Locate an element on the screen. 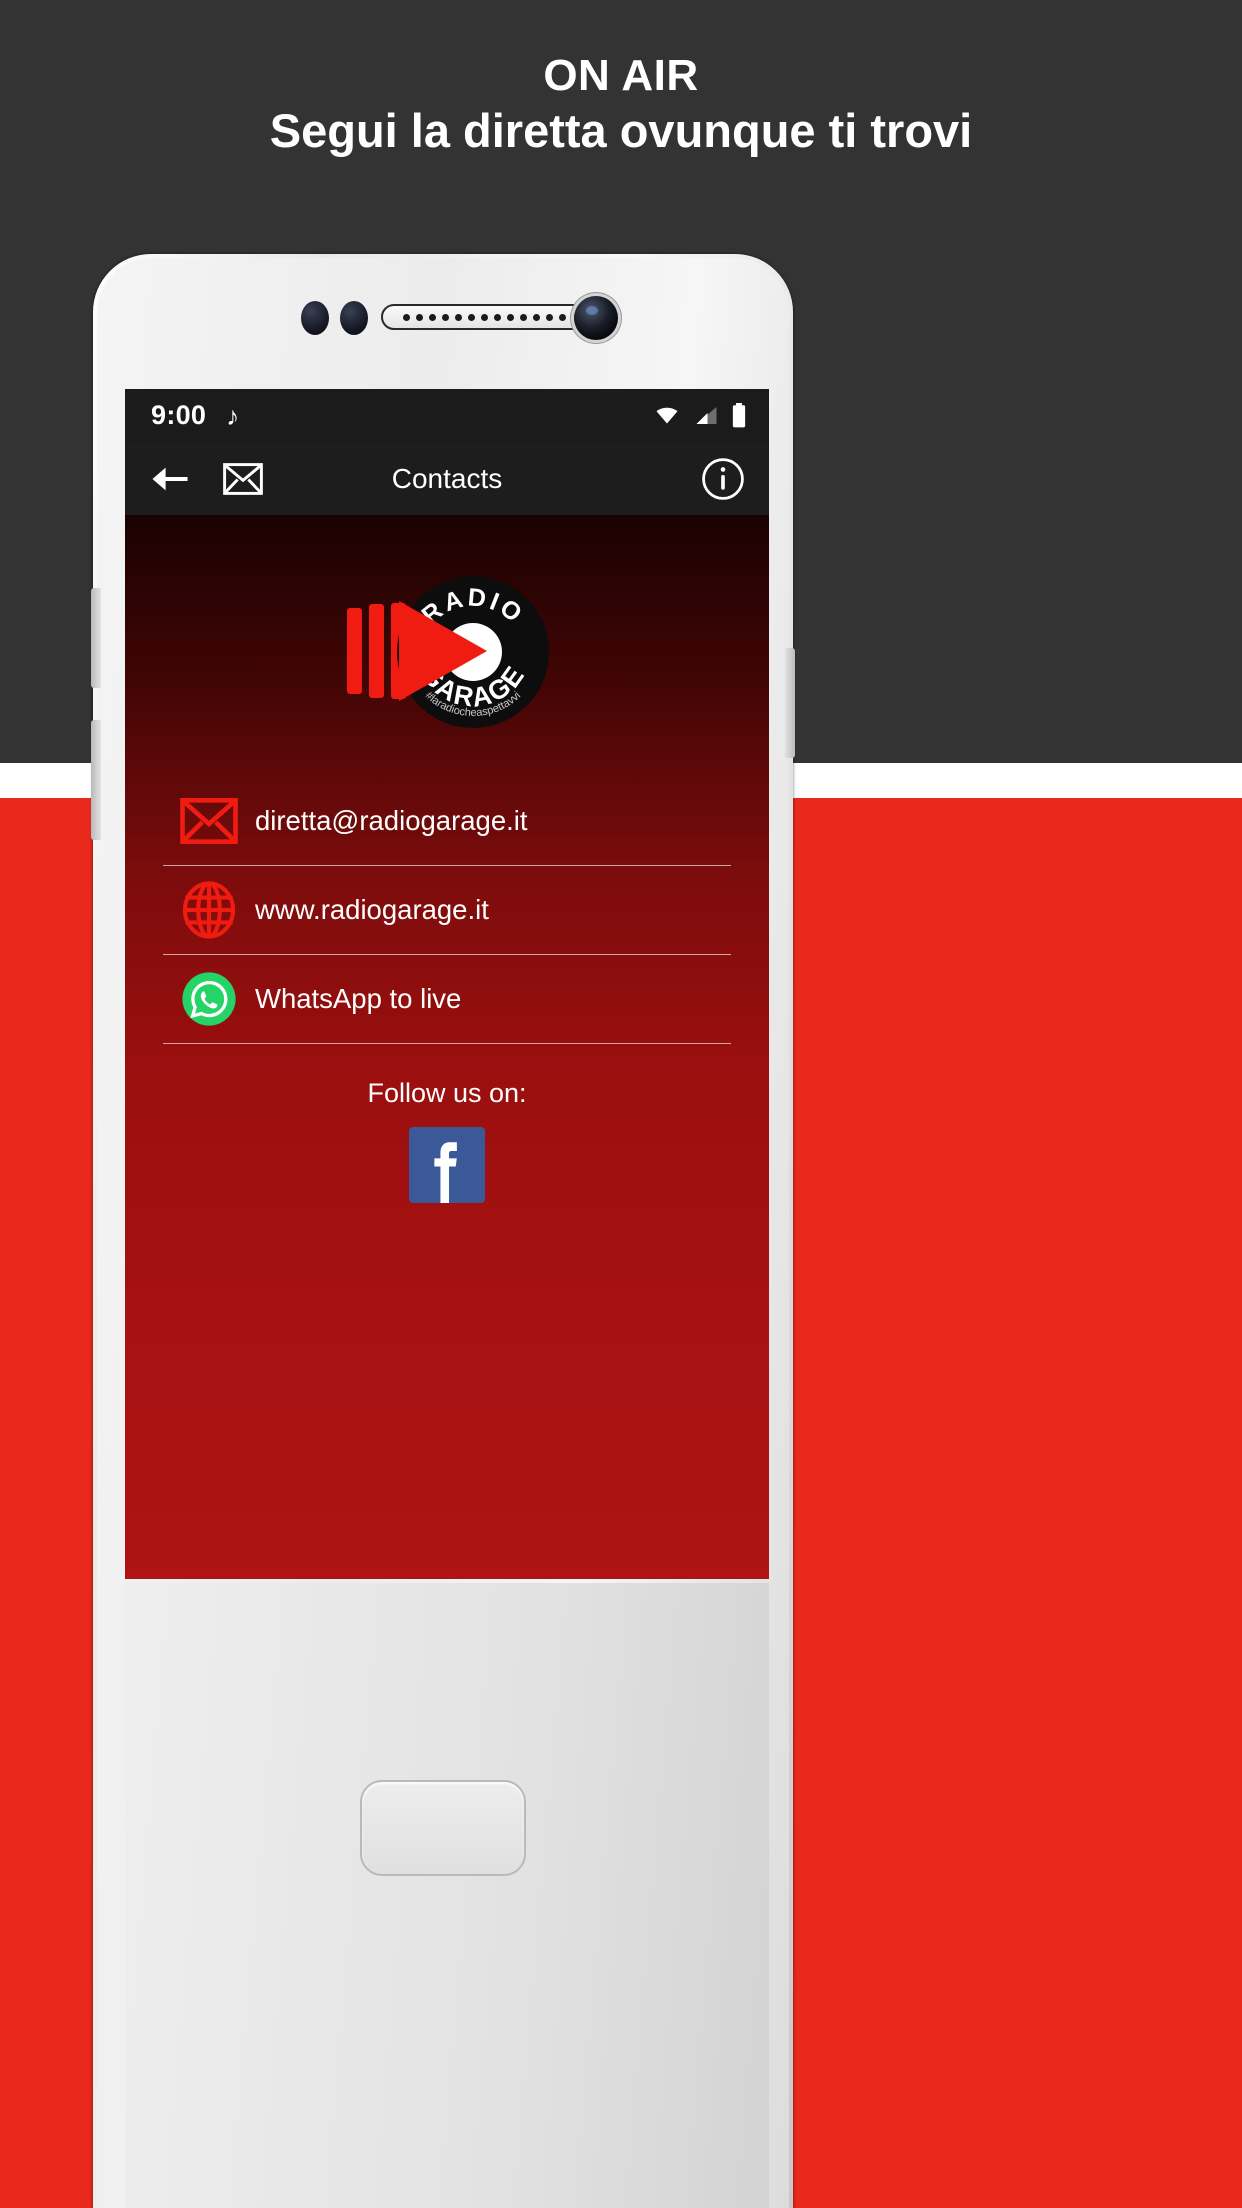  battery-icon is located at coordinates (739, 415).